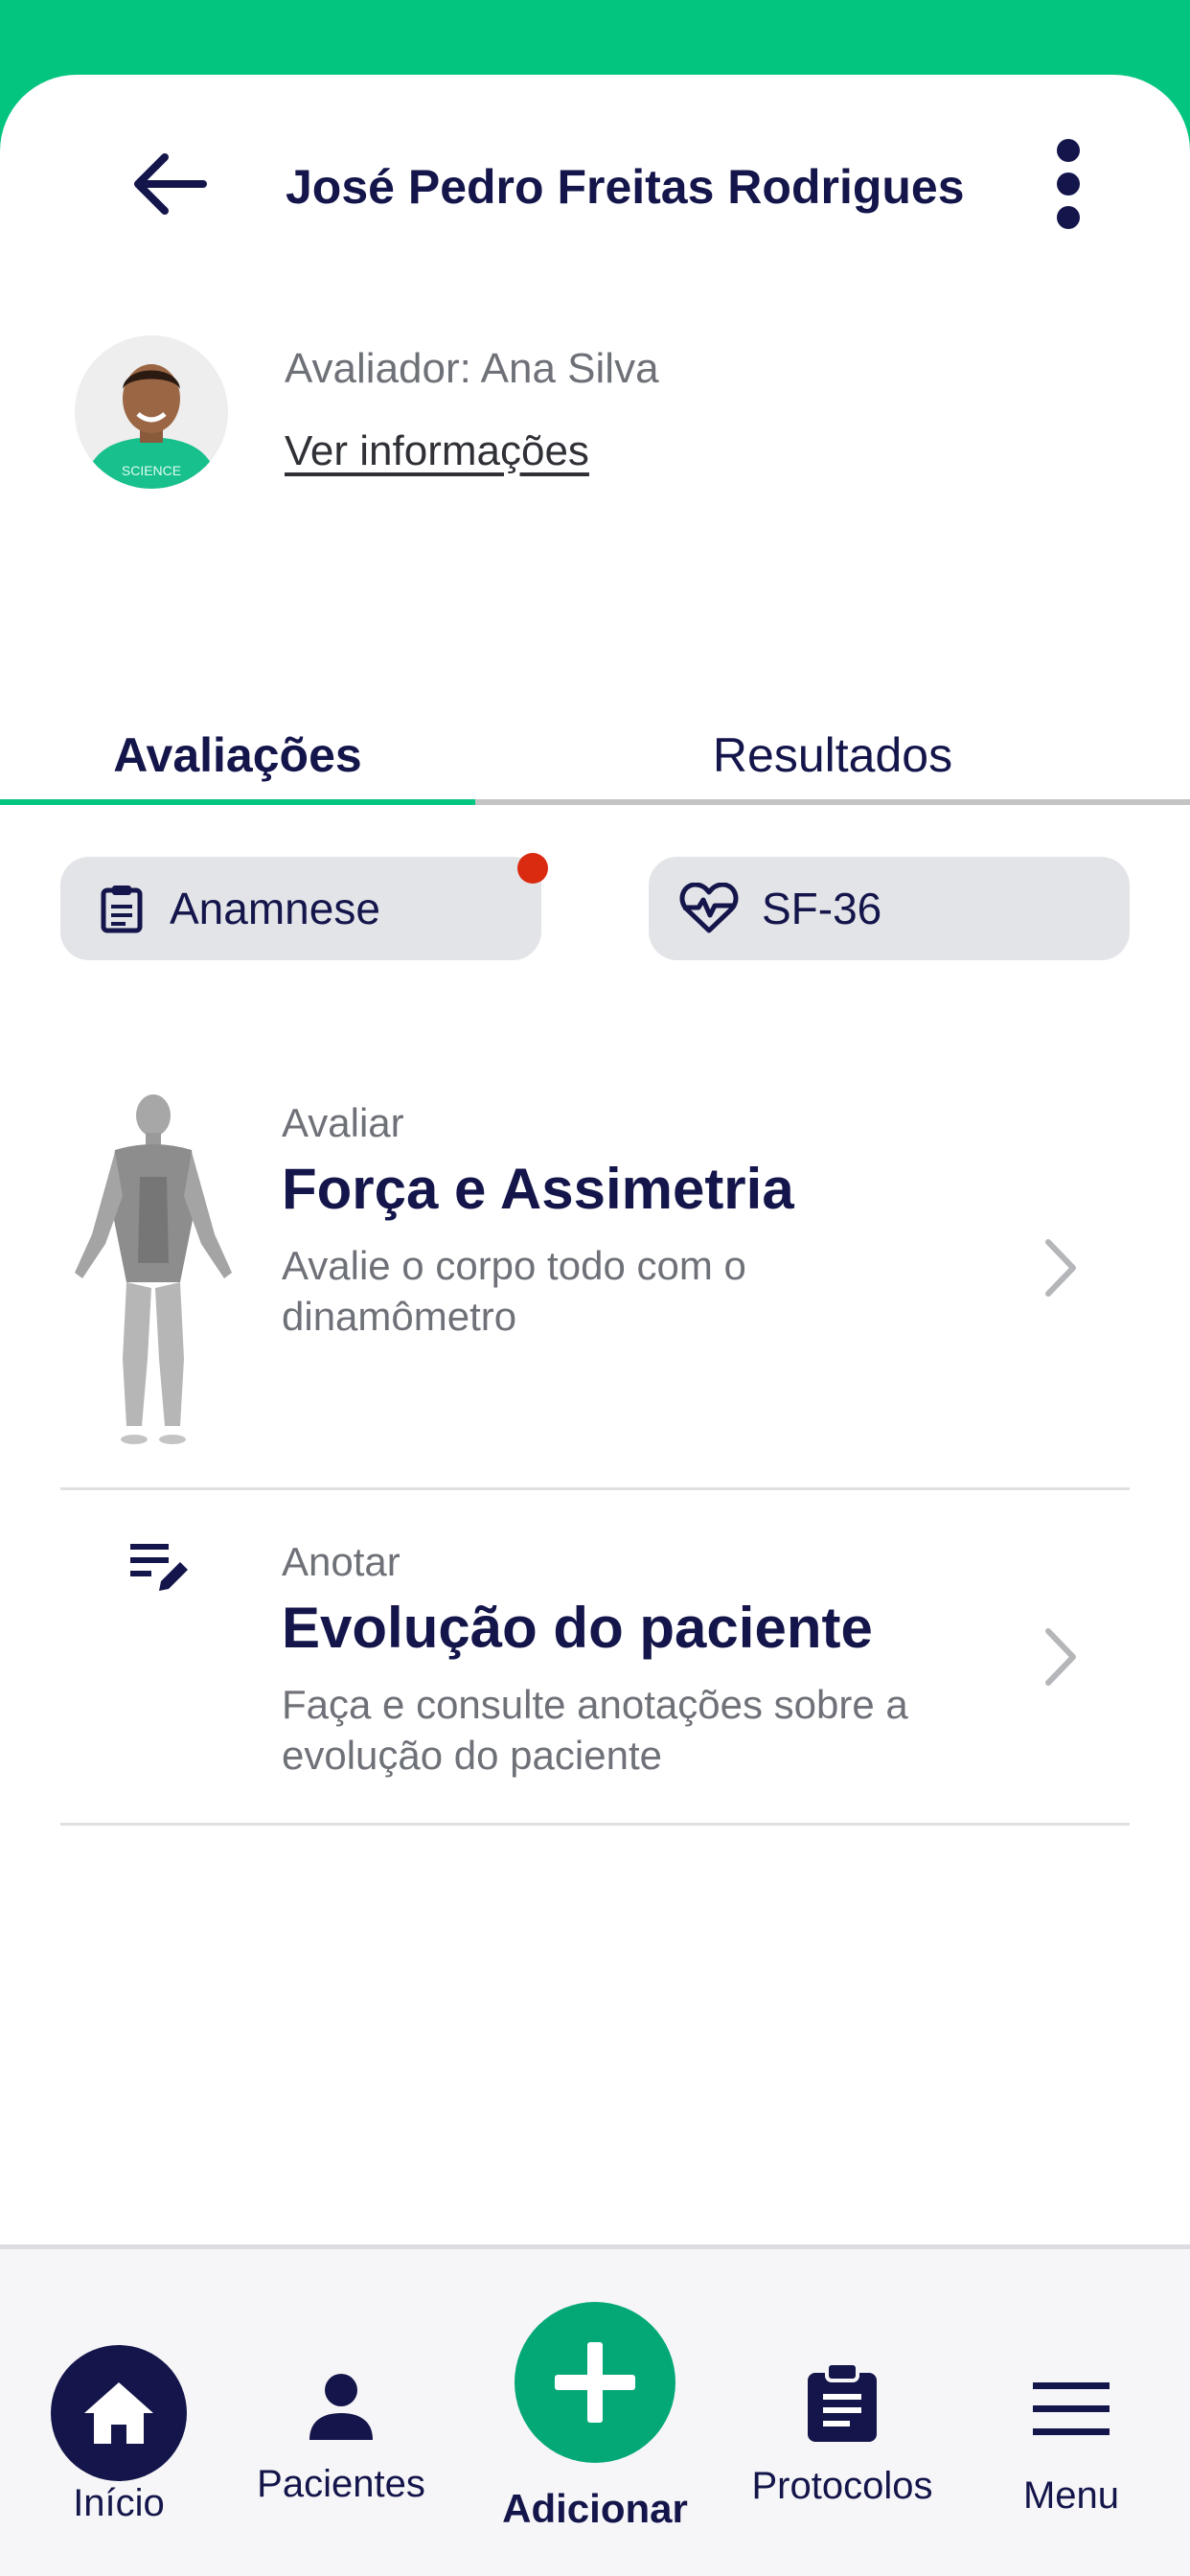  I want to click on active-tab-indicator, so click(238, 802).